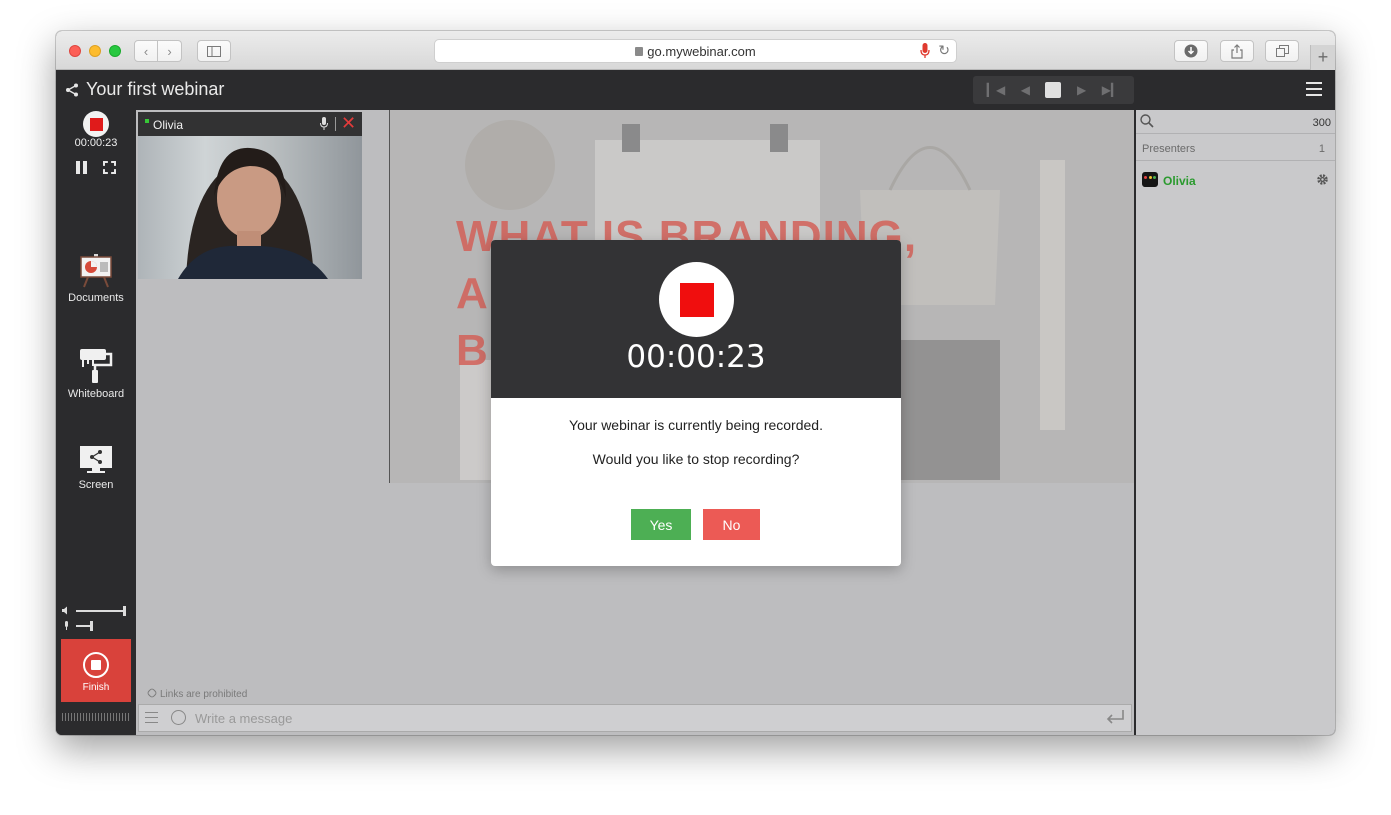 This screenshot has width=1391, height=815. I want to click on dialog-header: 00:00:23, so click(696, 319).